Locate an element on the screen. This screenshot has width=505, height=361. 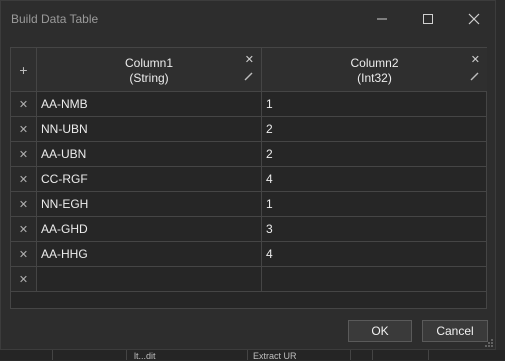
dialog-title: Build Data Table is located at coordinates (55, 19).